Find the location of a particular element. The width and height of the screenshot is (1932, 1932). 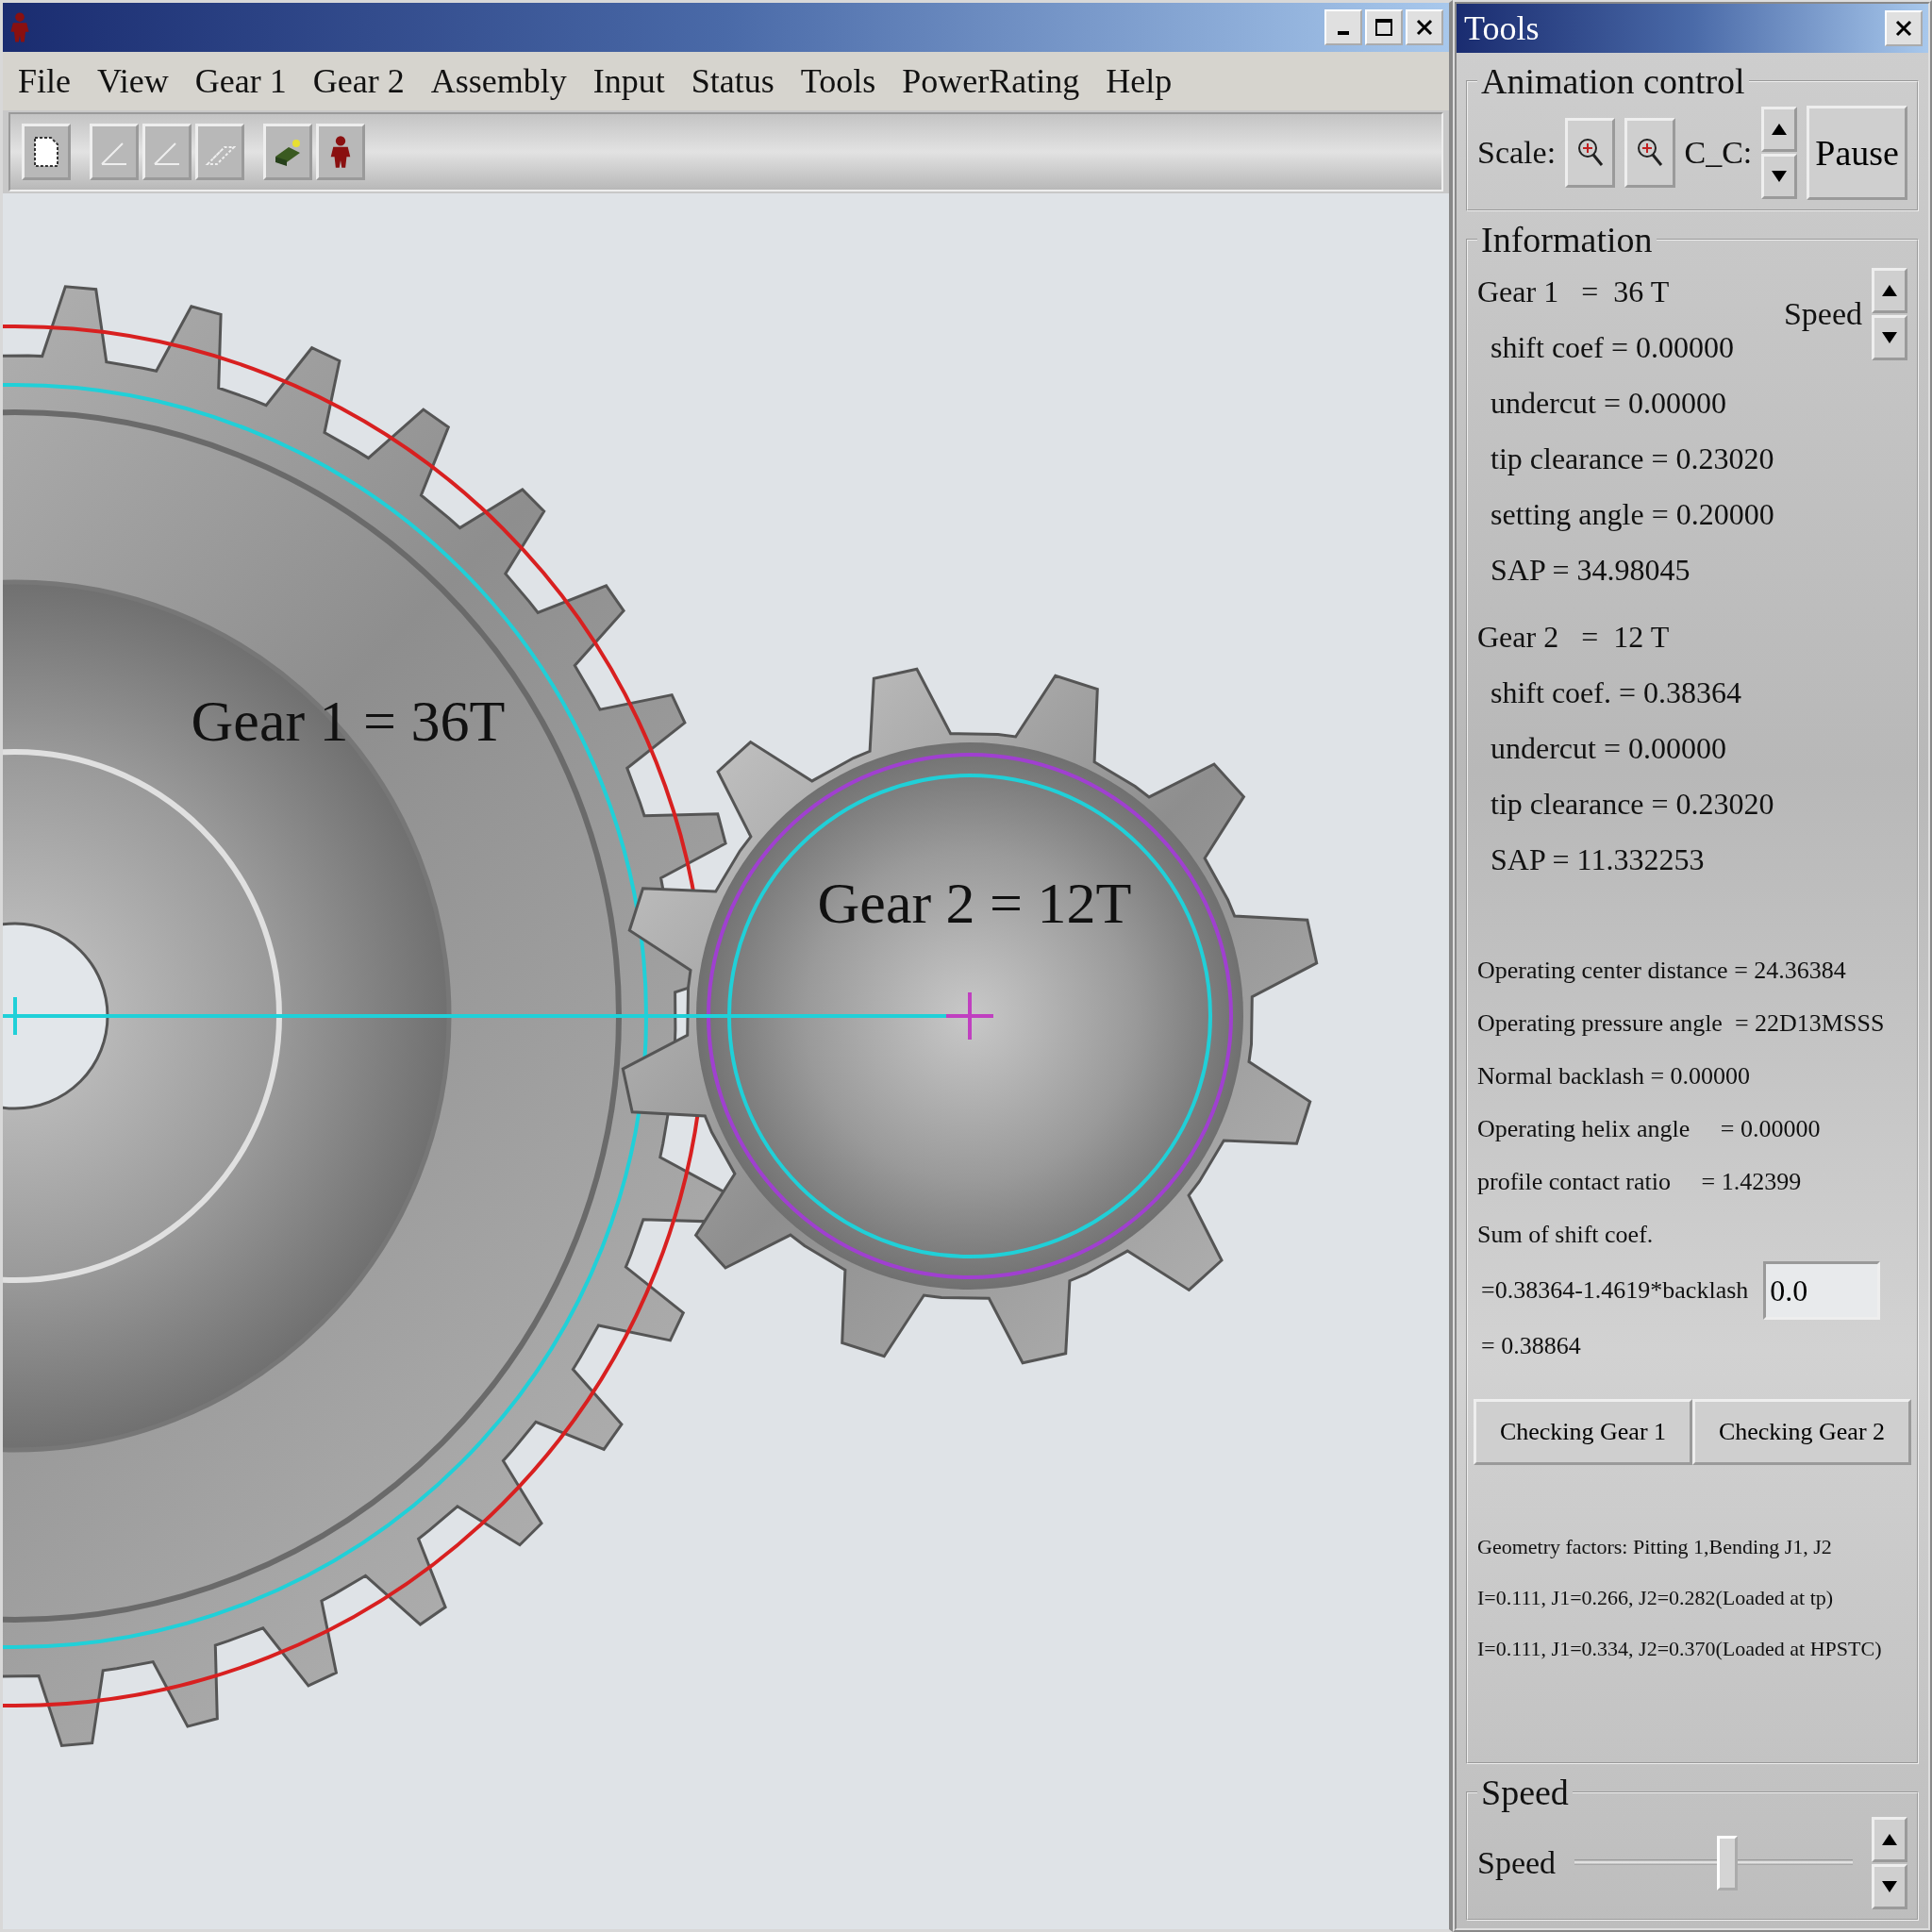

maximize-button is located at coordinates (1384, 27).